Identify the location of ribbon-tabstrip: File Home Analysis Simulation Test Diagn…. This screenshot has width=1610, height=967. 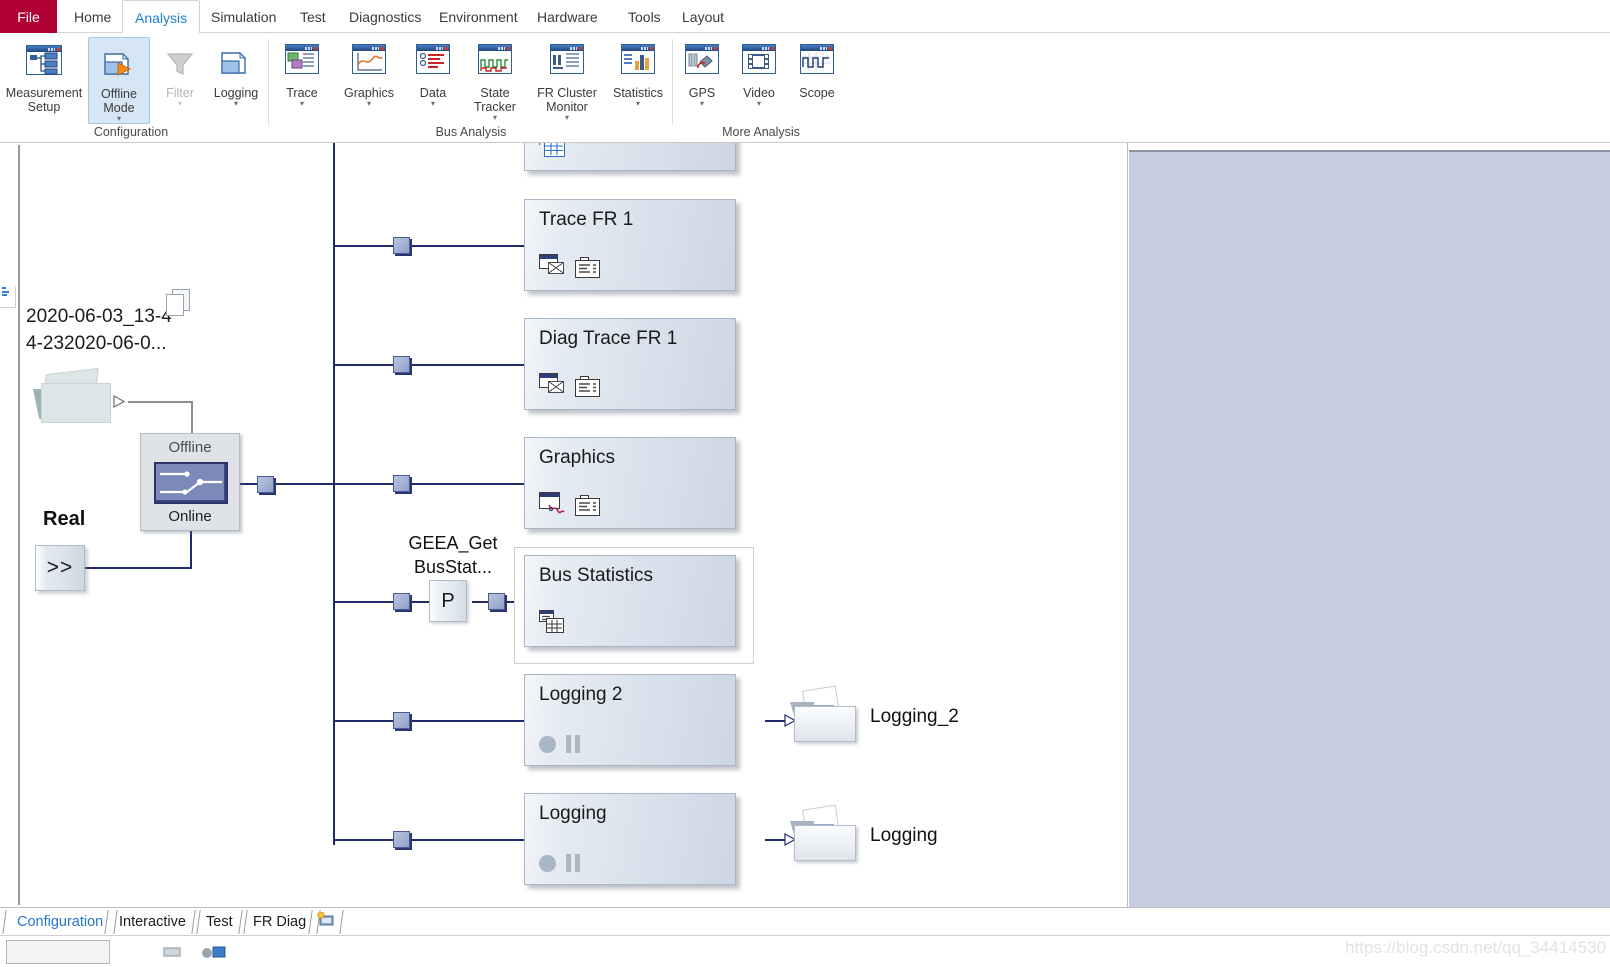
(805, 17).